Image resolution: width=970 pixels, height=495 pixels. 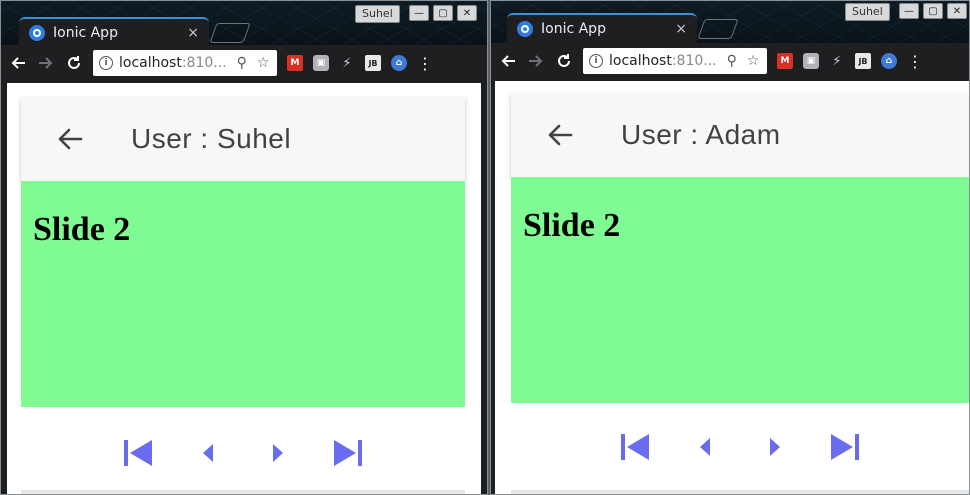 What do you see at coordinates (211, 138) in the screenshot?
I see `page-title: User : Suhel` at bounding box center [211, 138].